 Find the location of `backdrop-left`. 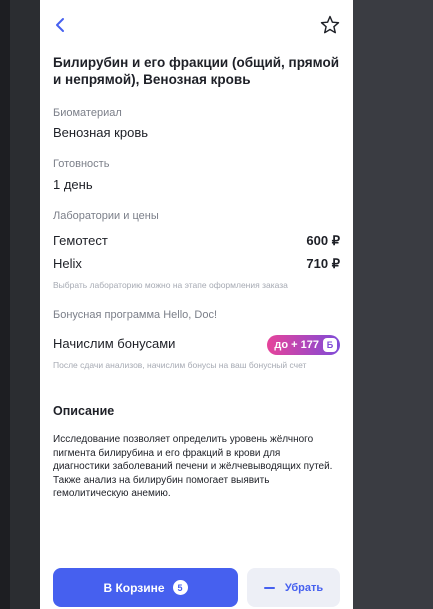

backdrop-left is located at coordinates (5, 304).